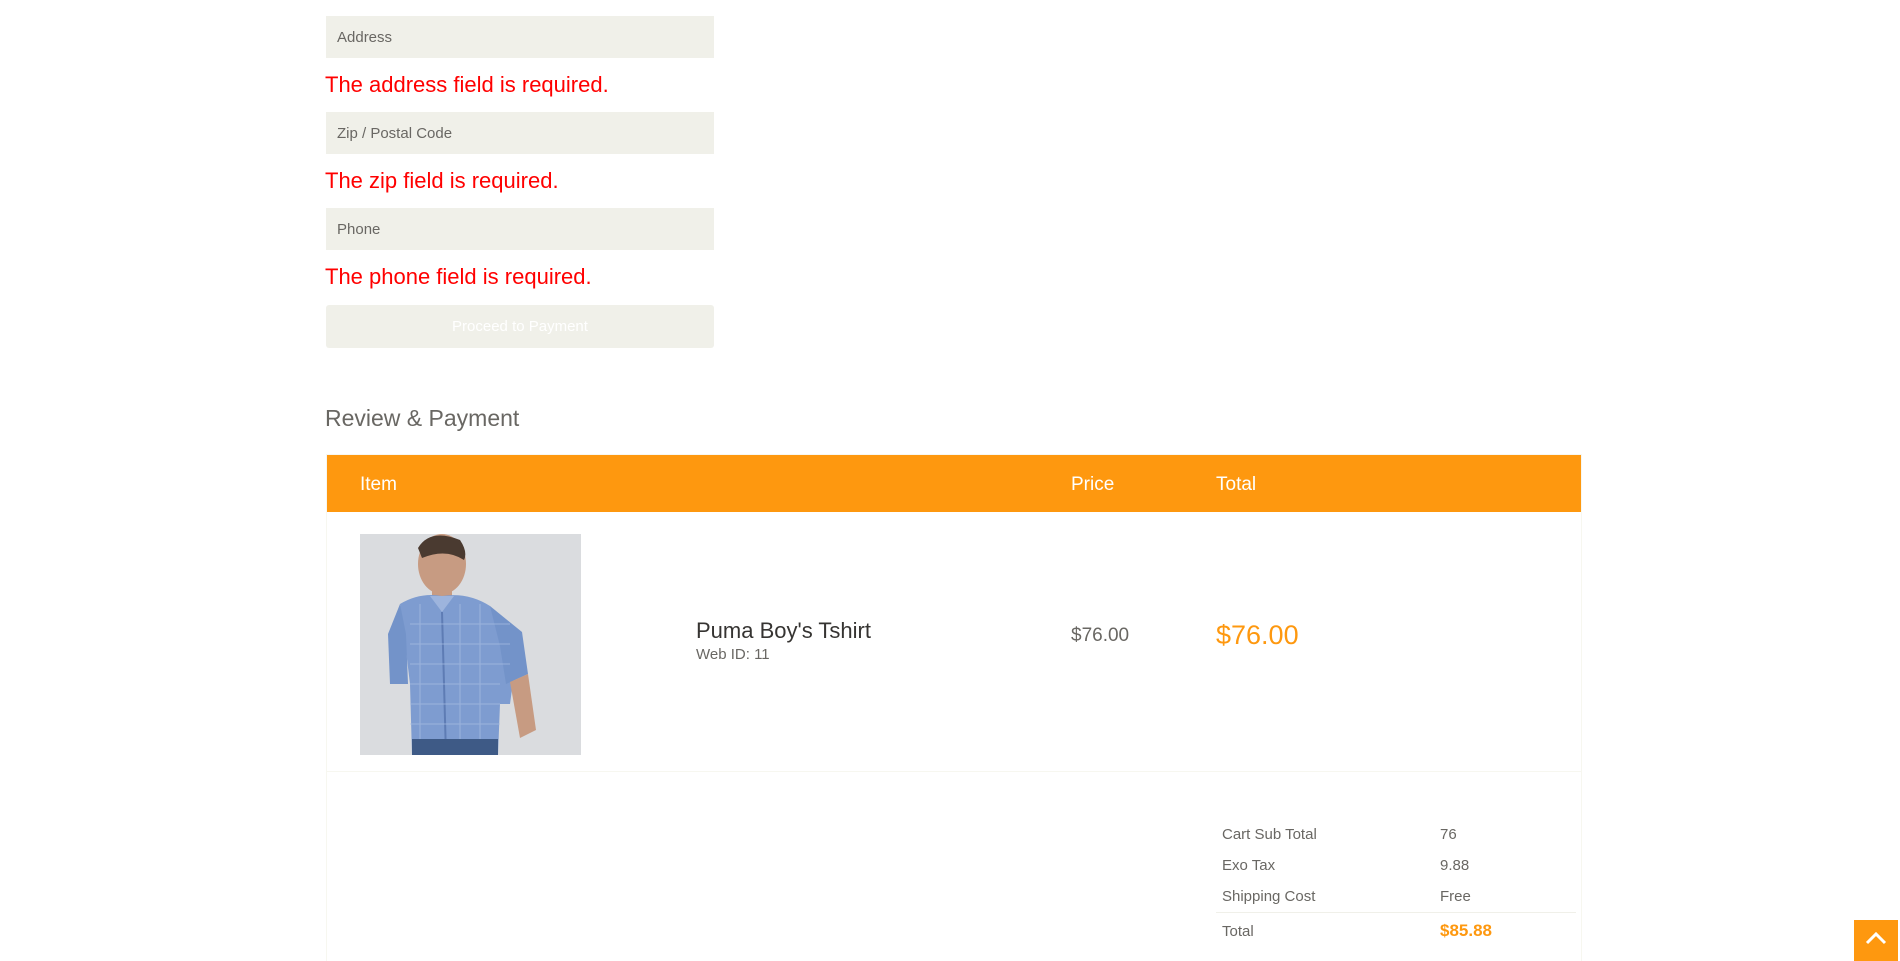 The width and height of the screenshot is (1900, 961). I want to click on product-image, so click(470, 644).